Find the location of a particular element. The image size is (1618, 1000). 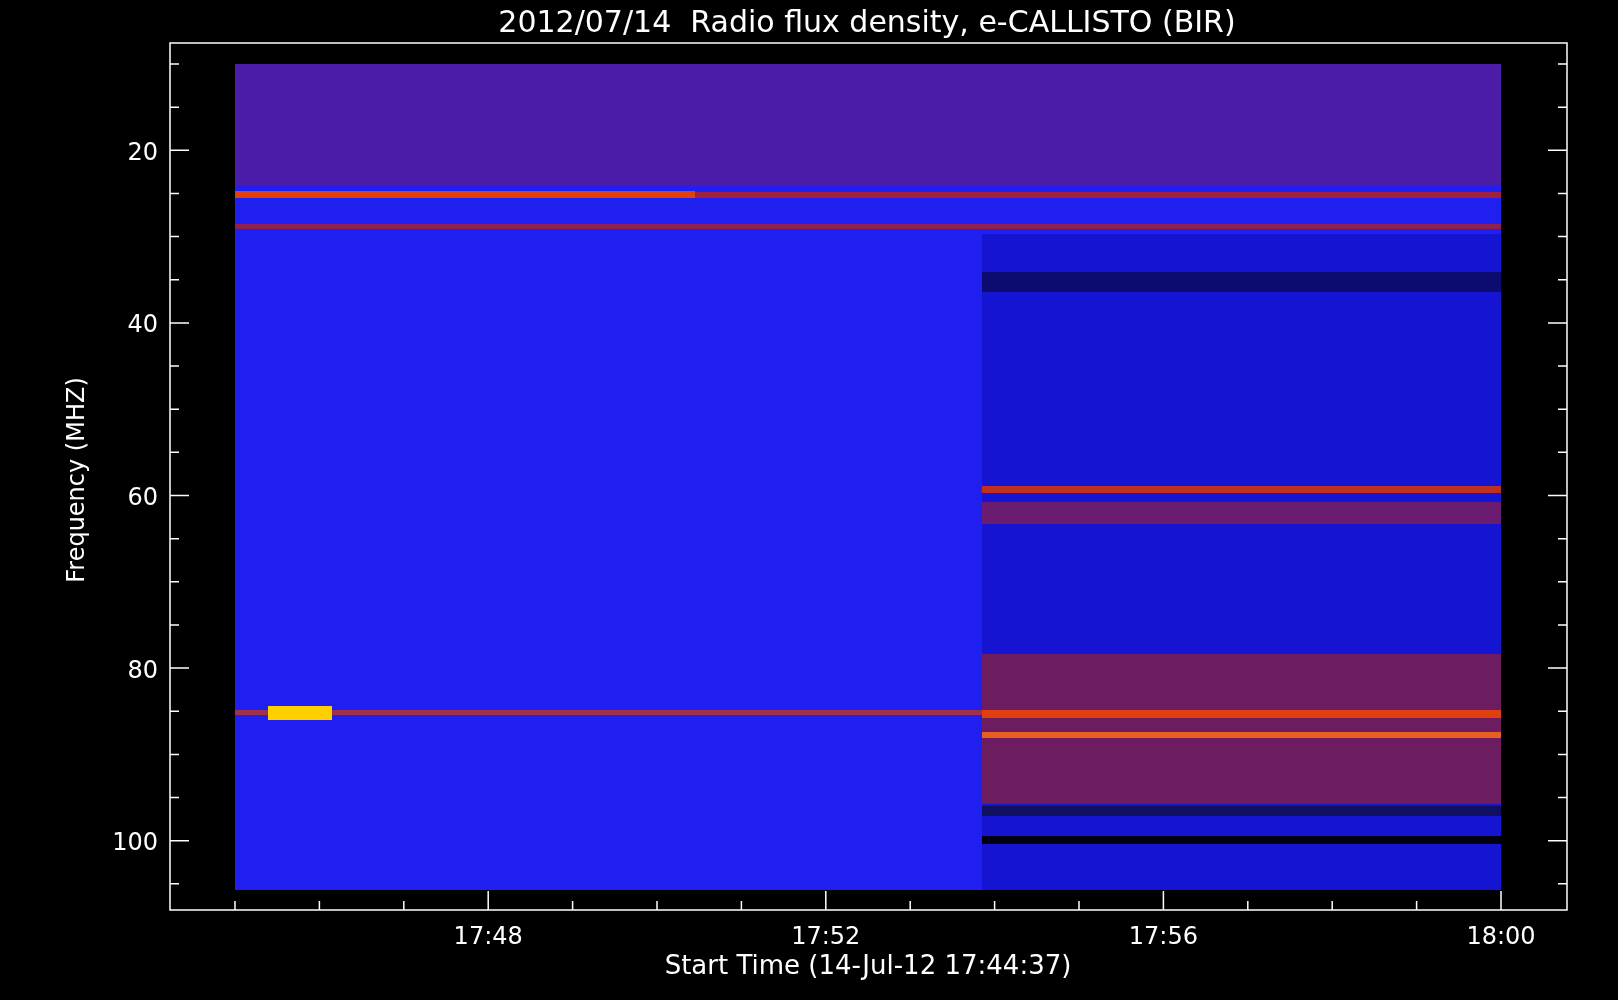

x-tick-label: 18:00 is located at coordinates (1501, 936).